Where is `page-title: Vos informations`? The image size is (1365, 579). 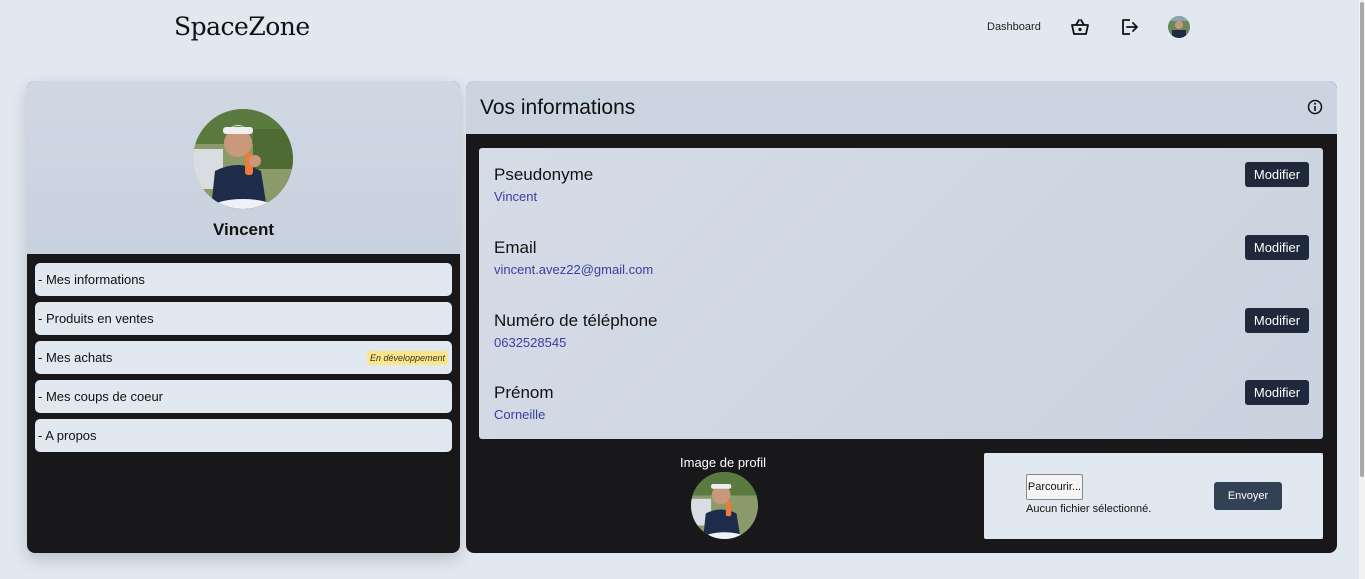
page-title: Vos informations is located at coordinates (558, 107).